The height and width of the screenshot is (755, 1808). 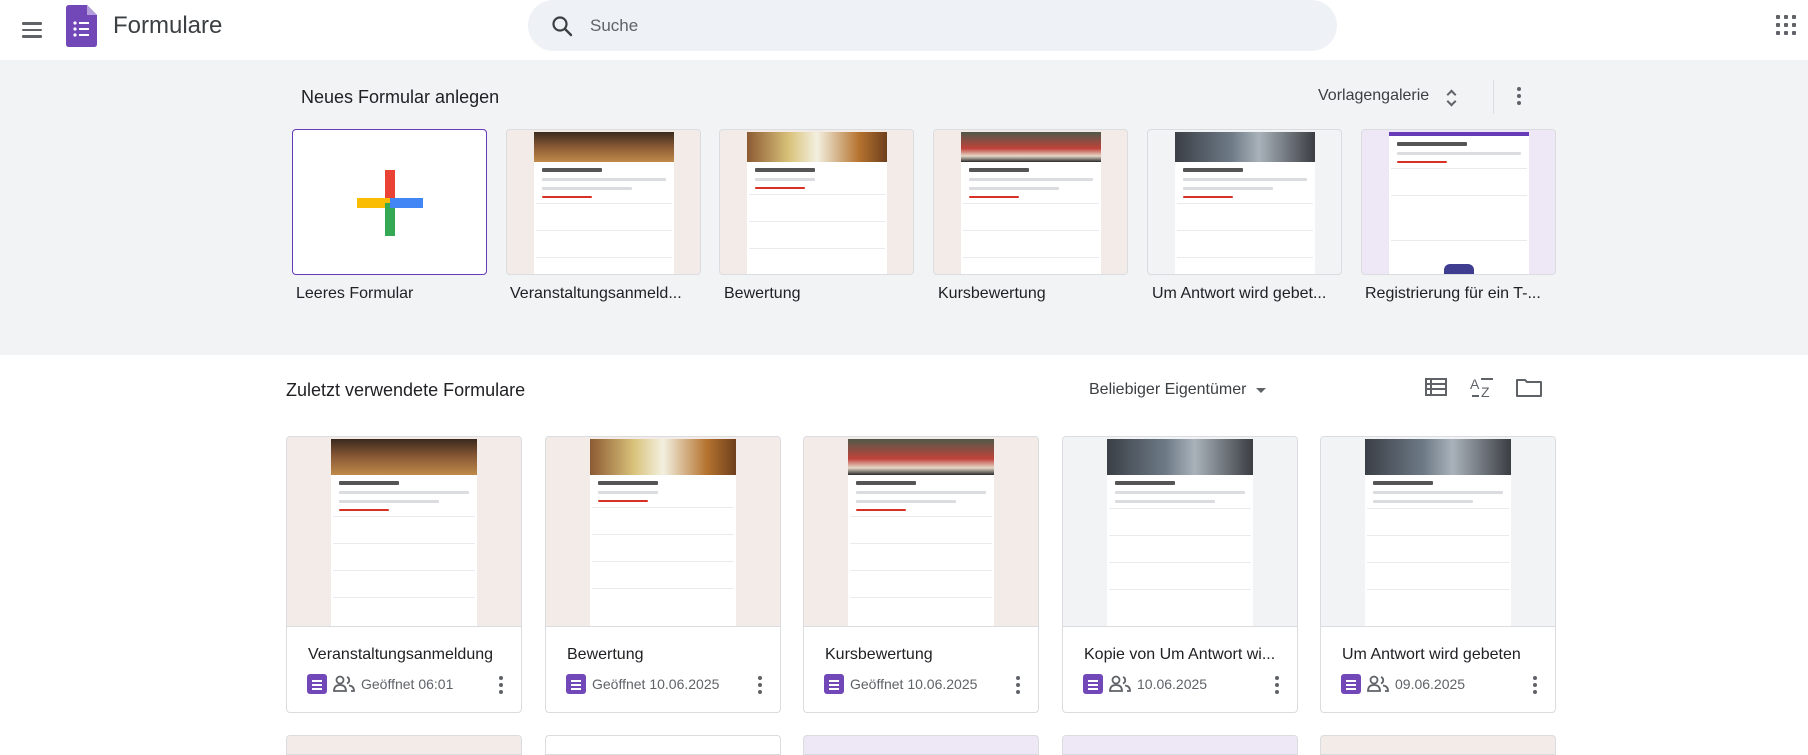 What do you see at coordinates (1519, 96) in the screenshot?
I see `template-more-options-icon` at bounding box center [1519, 96].